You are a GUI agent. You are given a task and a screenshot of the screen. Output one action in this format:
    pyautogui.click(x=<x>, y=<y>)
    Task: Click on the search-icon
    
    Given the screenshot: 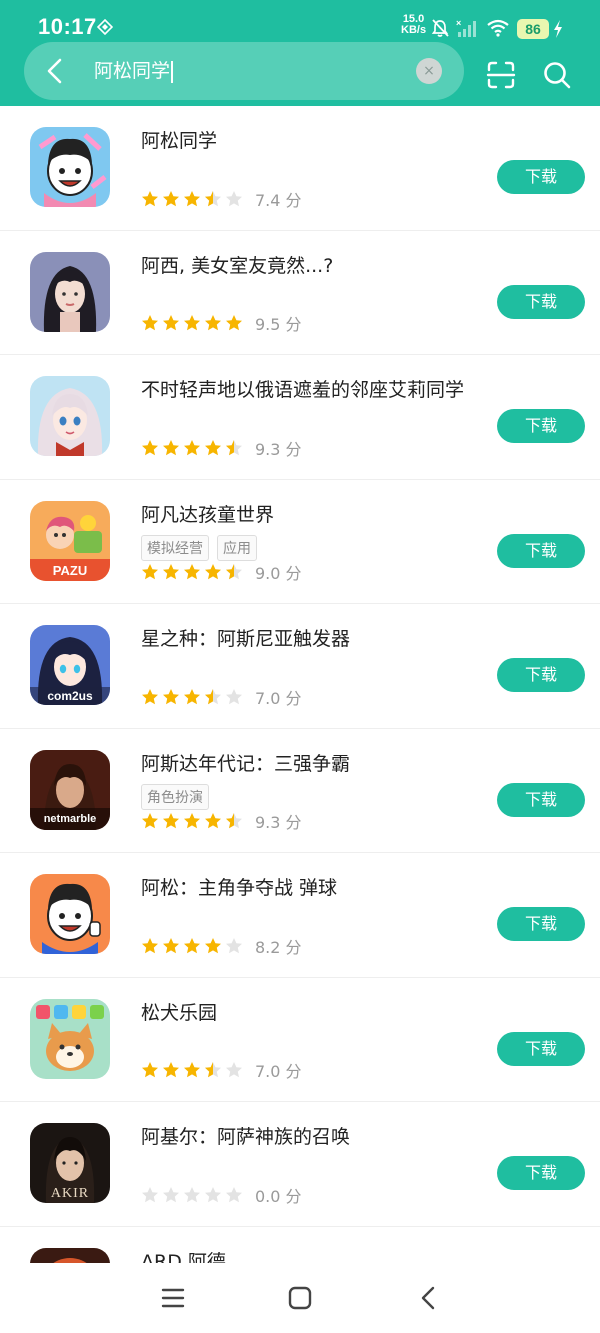 What is the action you would take?
    pyautogui.click(x=557, y=75)
    